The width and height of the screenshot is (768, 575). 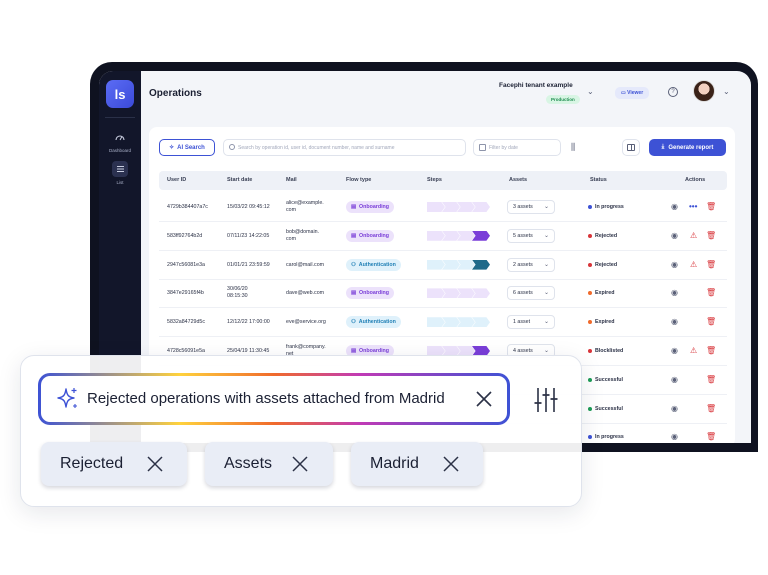 I want to click on ai-search-button: ✧ AI Search, so click(x=187, y=147).